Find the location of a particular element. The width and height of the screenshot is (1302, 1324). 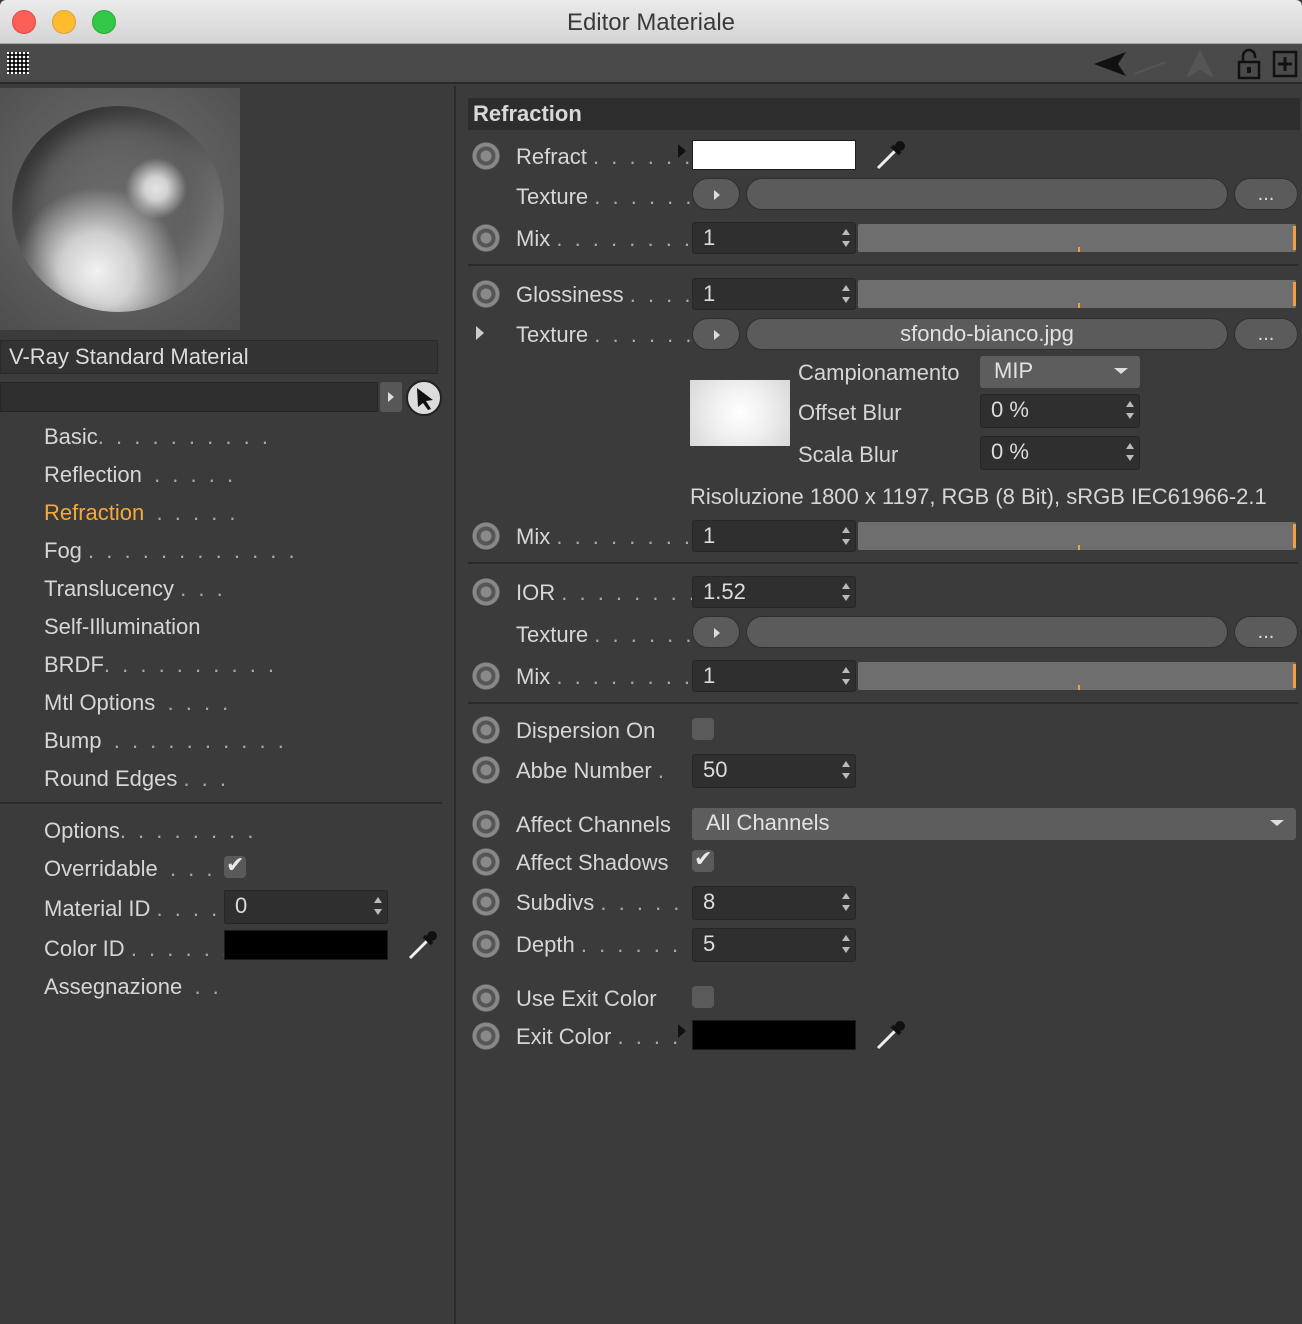

mix1-radio is located at coordinates (486, 238).